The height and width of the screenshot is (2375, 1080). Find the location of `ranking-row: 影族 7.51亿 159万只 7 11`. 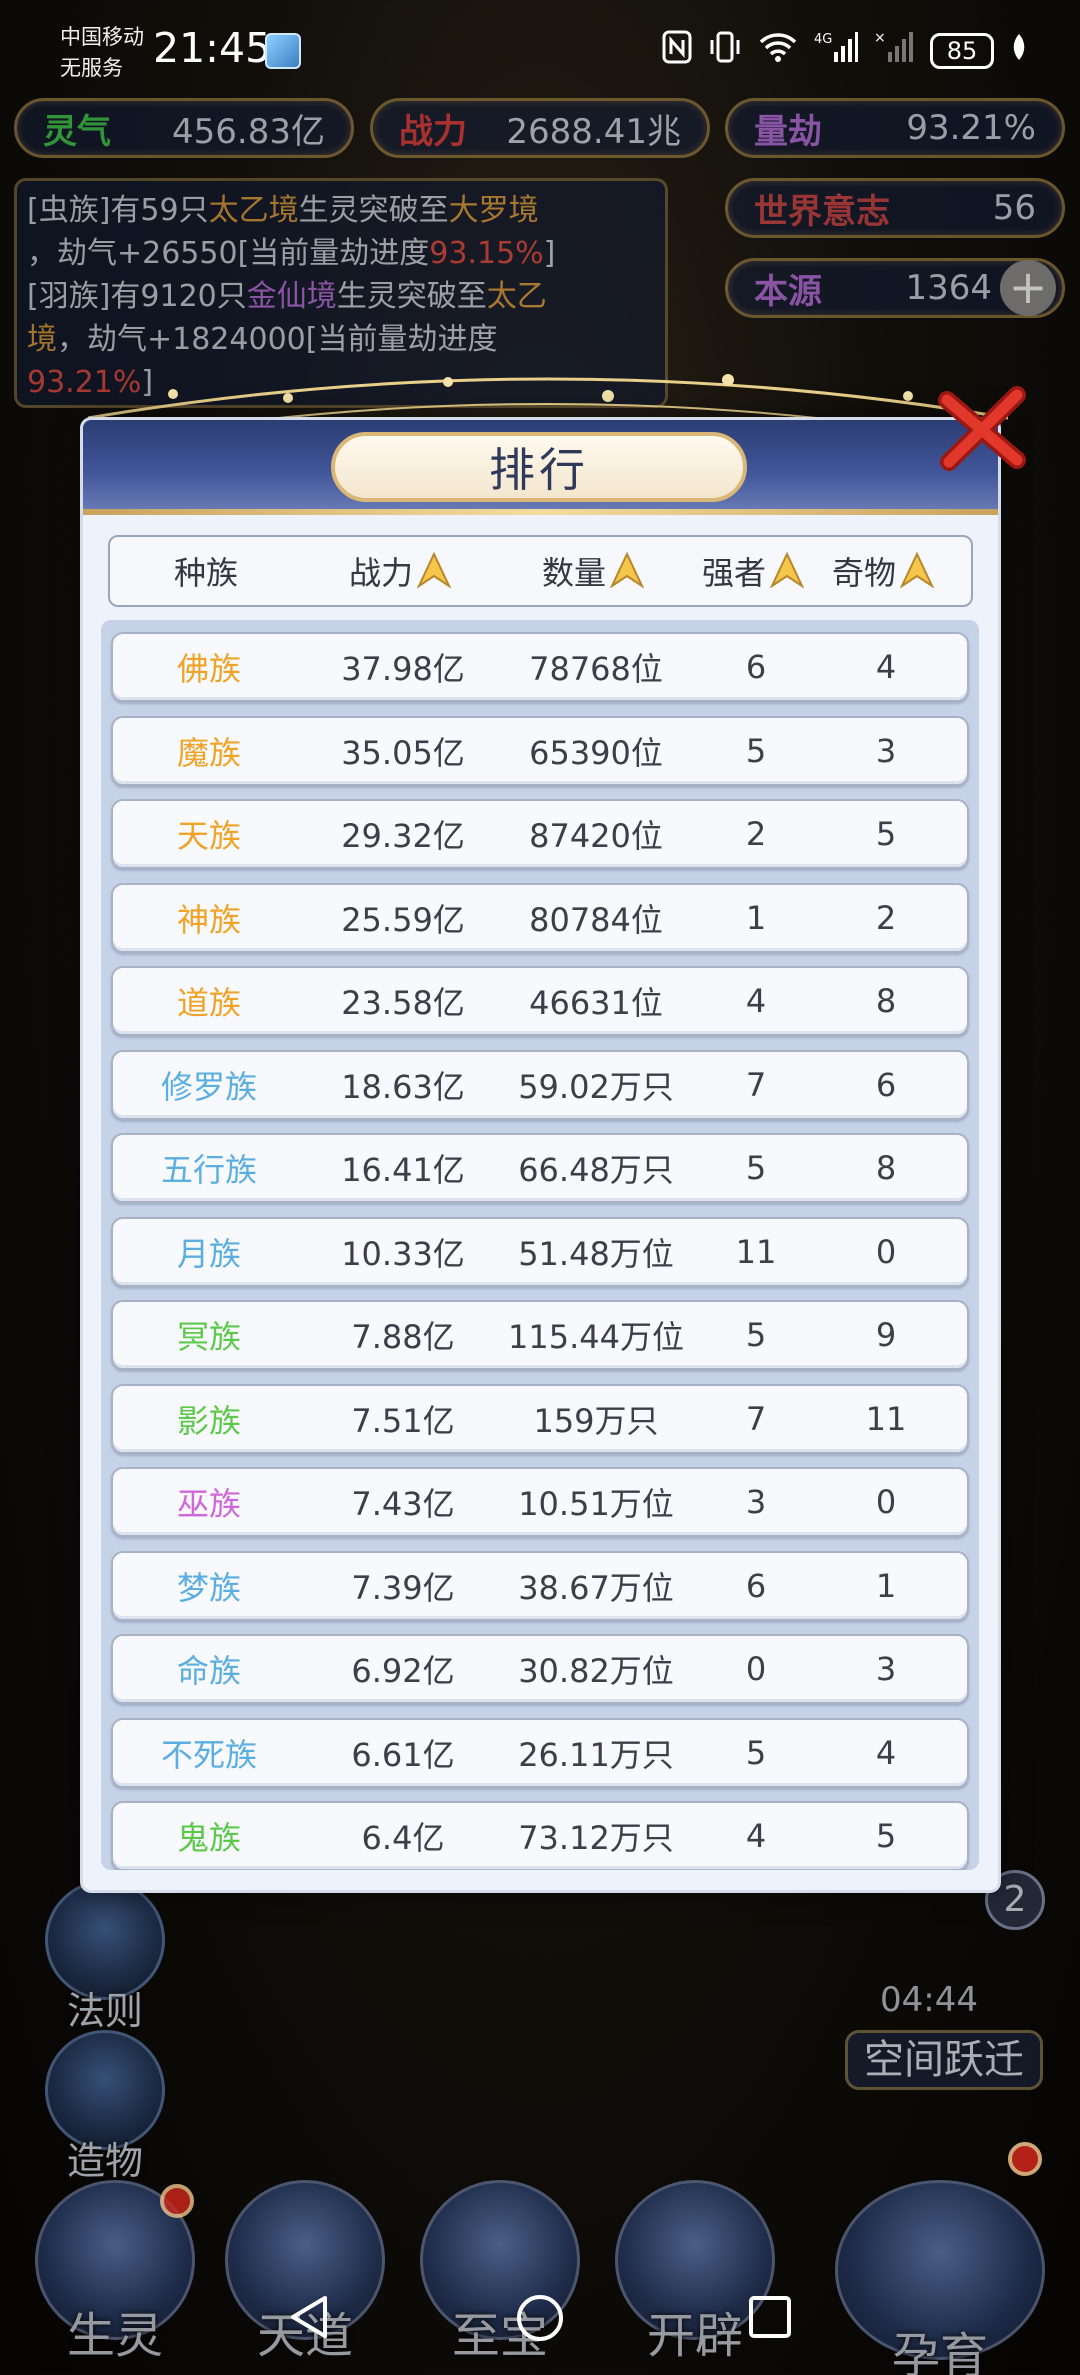

ranking-row: 影族 7.51亿 159万只 7 11 is located at coordinates (540, 1418).